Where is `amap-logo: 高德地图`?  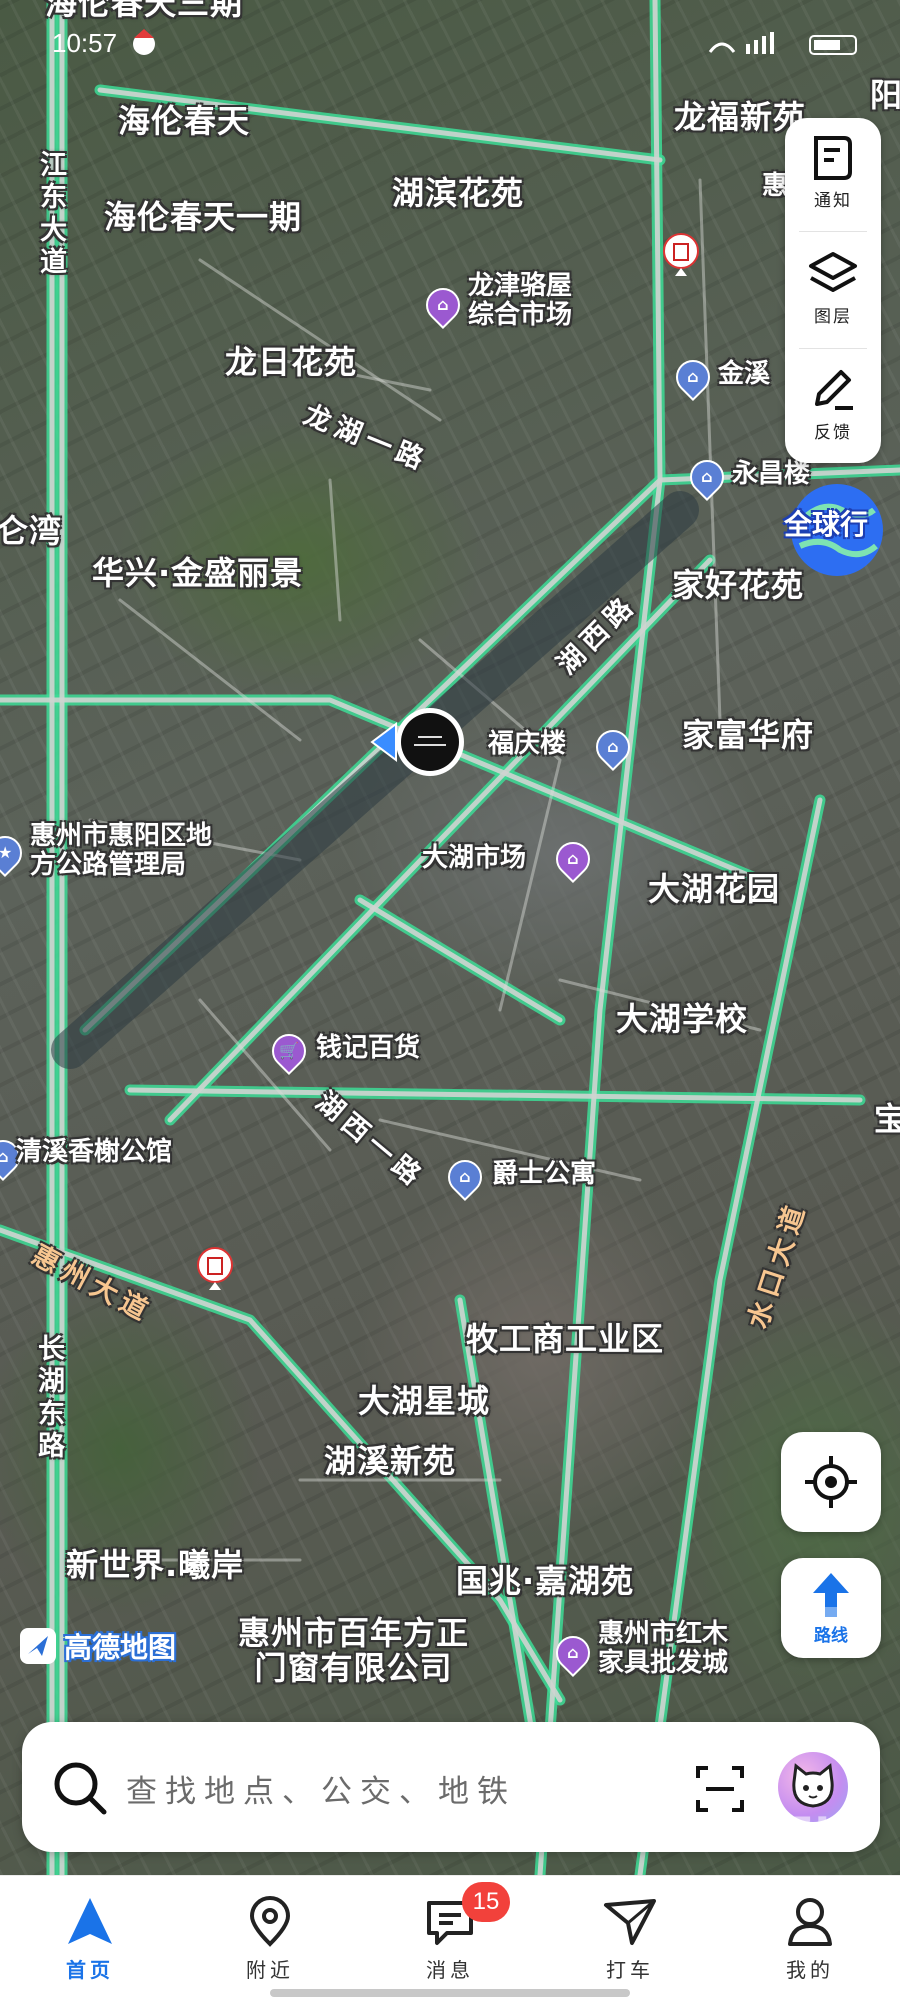
amap-logo: 高德地图 is located at coordinates (97, 1646).